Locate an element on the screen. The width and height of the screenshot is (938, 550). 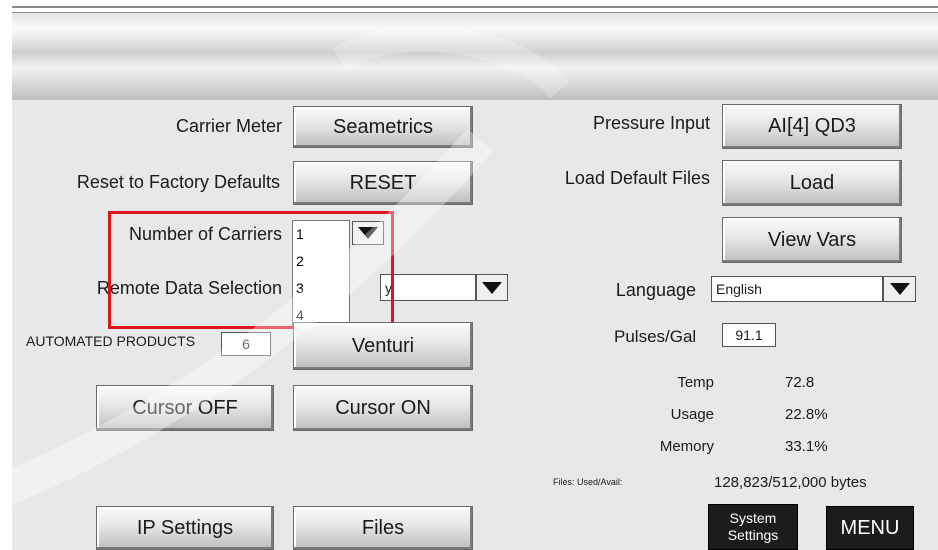
automated-products-label: AUTOMATED PRODUCTS is located at coordinates (111, 341).